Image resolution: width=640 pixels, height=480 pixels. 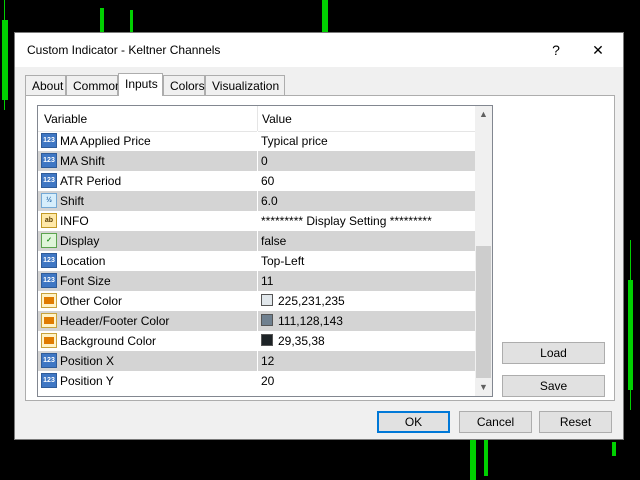 What do you see at coordinates (267, 281) in the screenshot?
I see `value-cell: 11` at bounding box center [267, 281].